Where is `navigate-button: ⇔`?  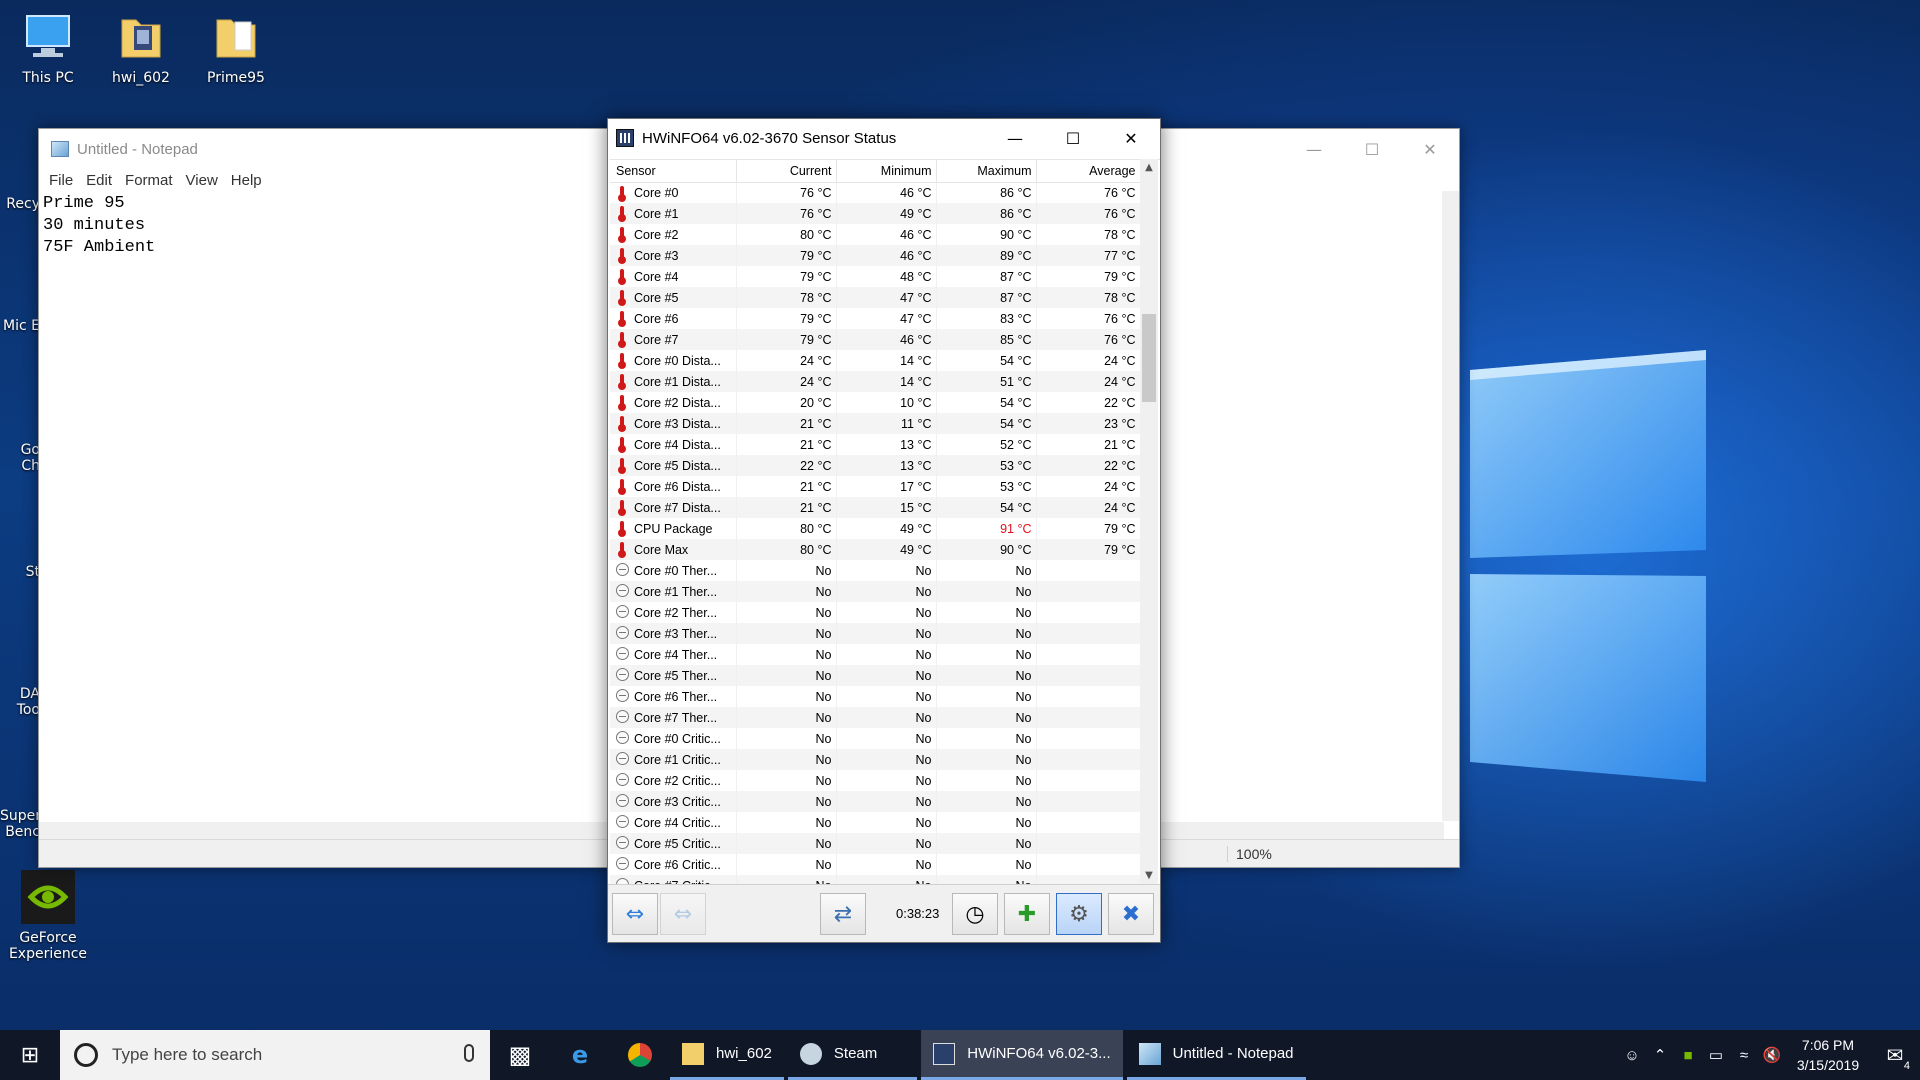
navigate-button: ⇔ is located at coordinates (635, 914).